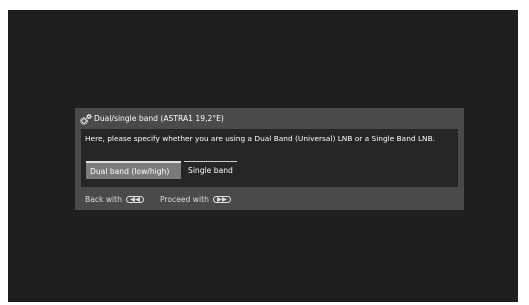 This screenshot has height=305, width=529. What do you see at coordinates (130, 171) in the screenshot?
I see `option-dual-band-label: Dual band (low/high)` at bounding box center [130, 171].